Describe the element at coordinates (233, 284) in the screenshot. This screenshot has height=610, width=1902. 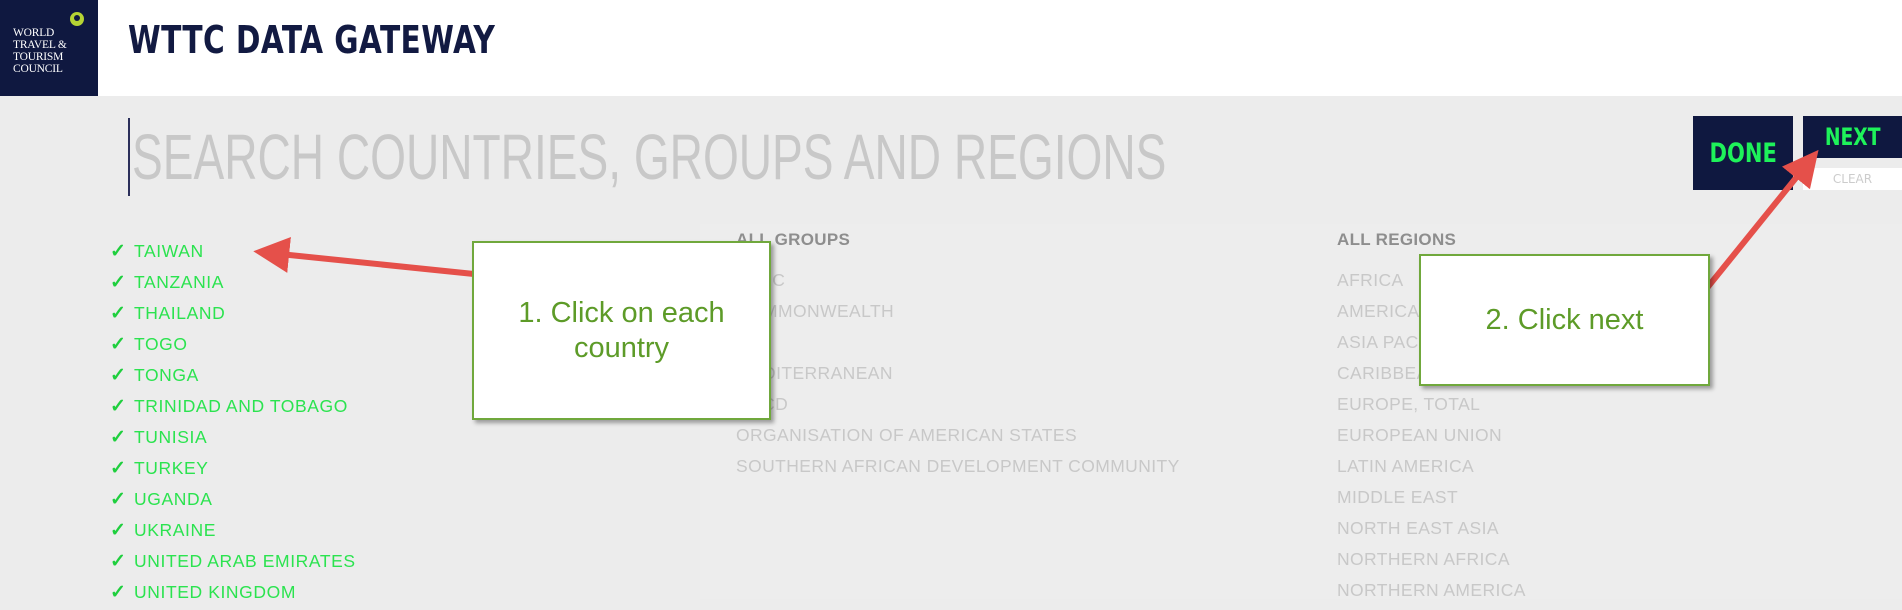
I see `country-item: ✓ TANZANIA` at that location.